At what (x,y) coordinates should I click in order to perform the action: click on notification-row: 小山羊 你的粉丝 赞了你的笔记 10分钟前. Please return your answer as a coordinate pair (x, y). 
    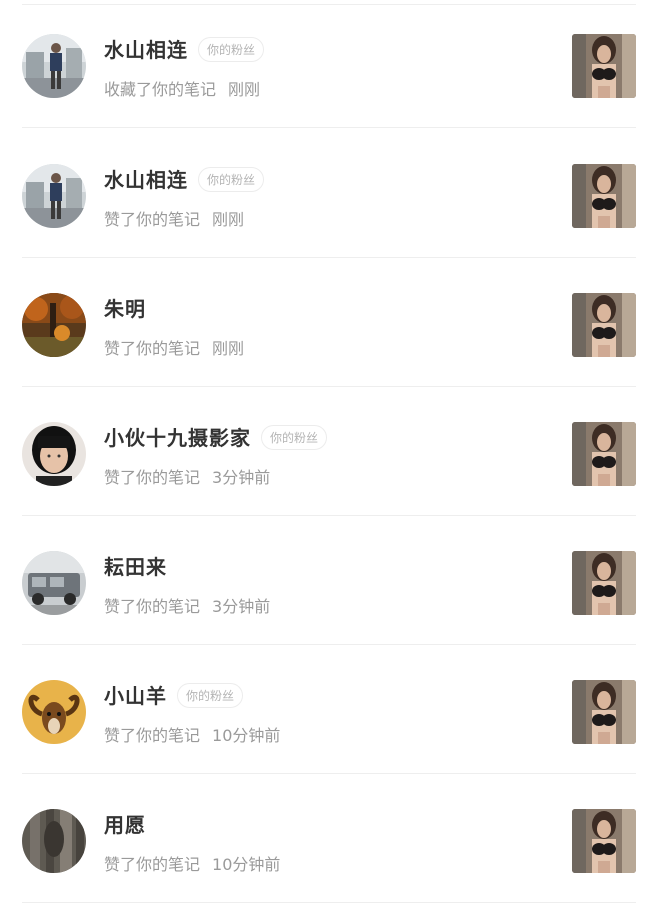
    Looking at the image, I should click on (323, 710).